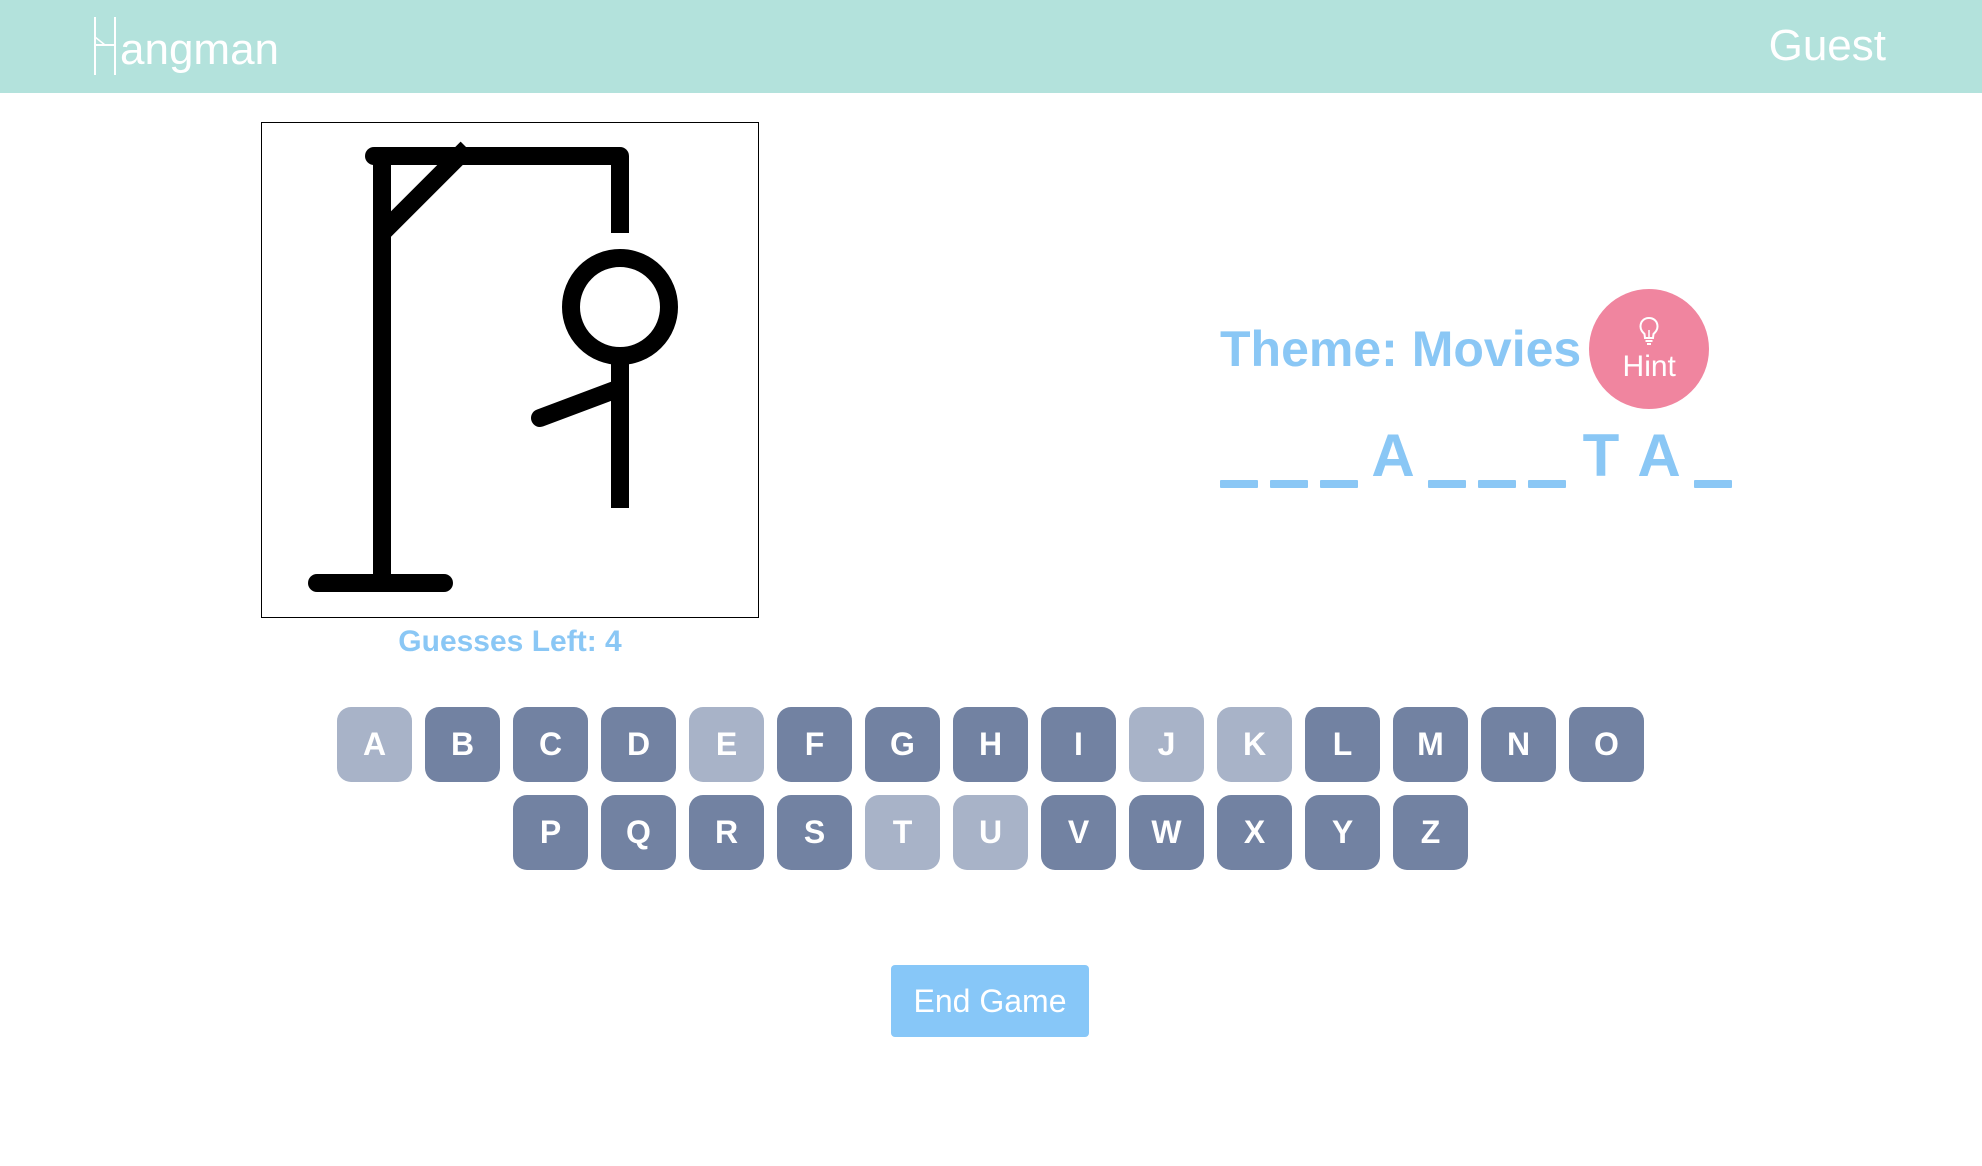  What do you see at coordinates (1649, 330) in the screenshot?
I see `lightbulb-icon` at bounding box center [1649, 330].